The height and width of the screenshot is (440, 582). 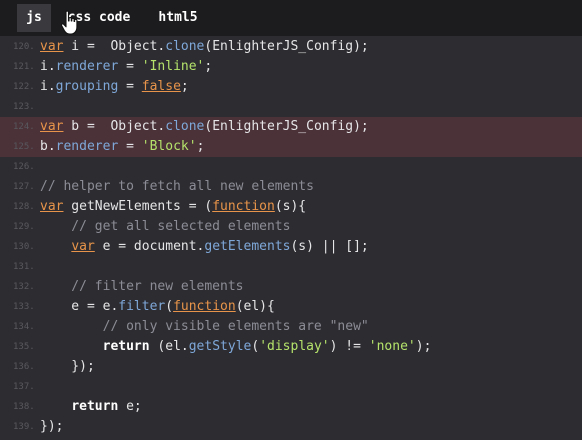 I want to click on code-text: // filter new elements, so click(x=142, y=287).